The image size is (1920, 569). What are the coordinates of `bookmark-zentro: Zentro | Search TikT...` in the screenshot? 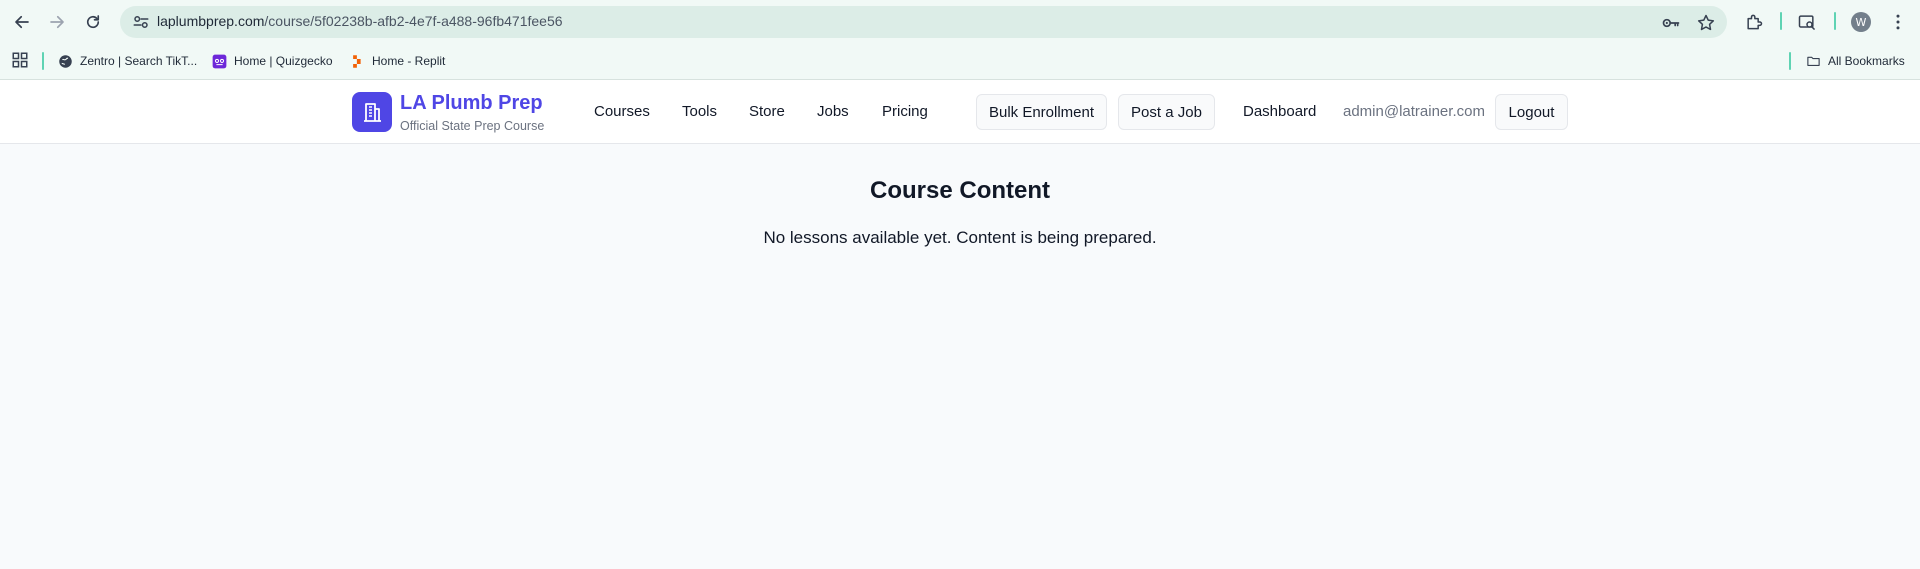 It's located at (127, 61).